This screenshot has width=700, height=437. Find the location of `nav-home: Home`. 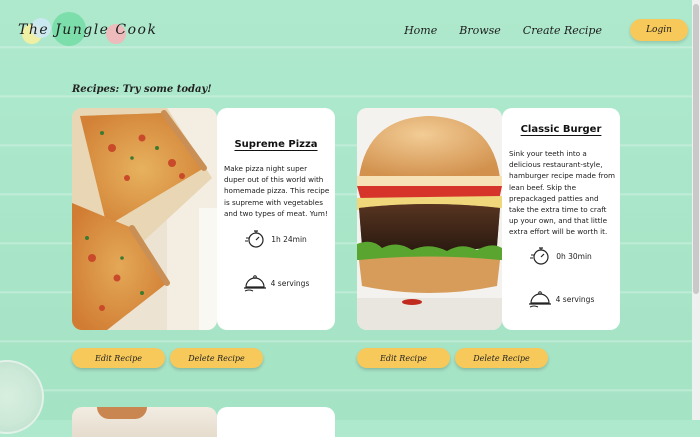

nav-home: Home is located at coordinates (420, 30).